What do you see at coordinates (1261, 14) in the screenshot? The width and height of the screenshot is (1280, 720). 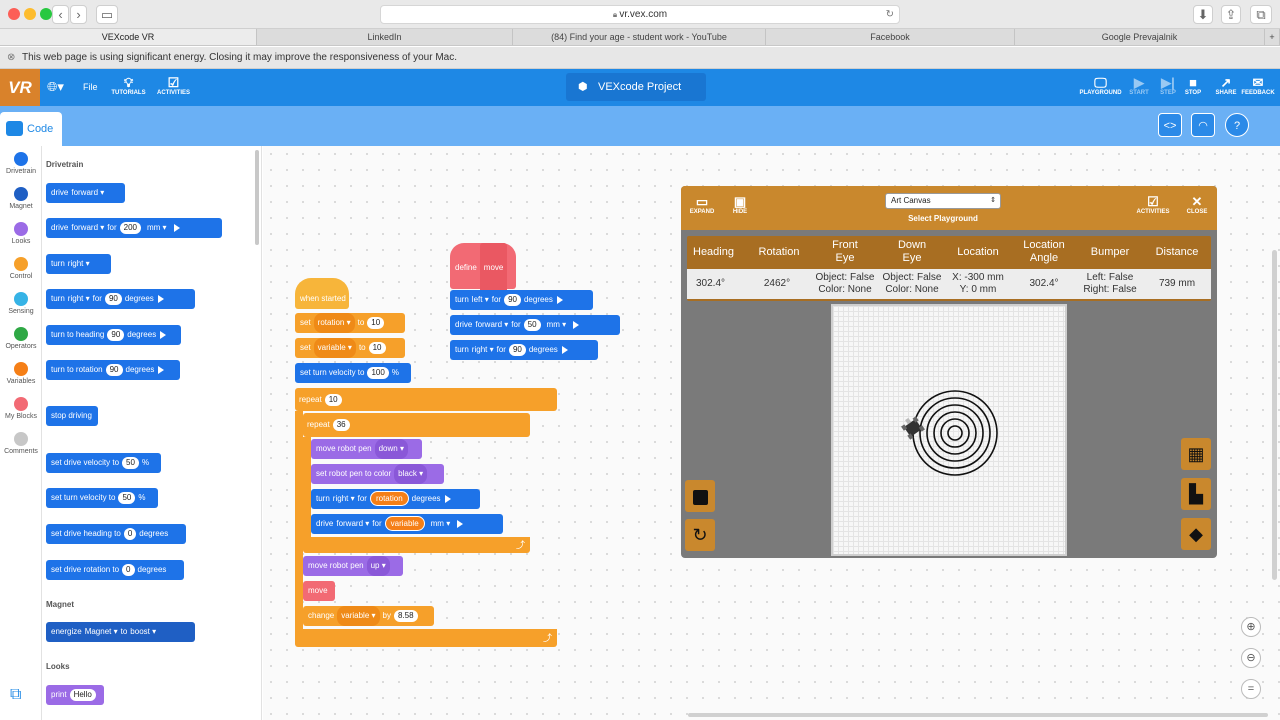 I see `tabs-overview-icon: ⧉` at bounding box center [1261, 14].